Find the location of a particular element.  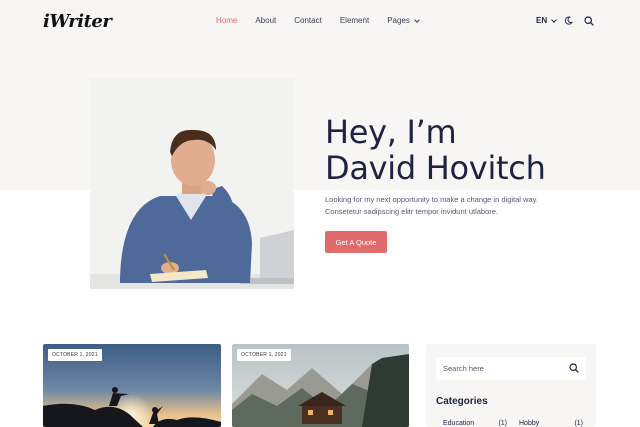

sidebar-search is located at coordinates (511, 368).